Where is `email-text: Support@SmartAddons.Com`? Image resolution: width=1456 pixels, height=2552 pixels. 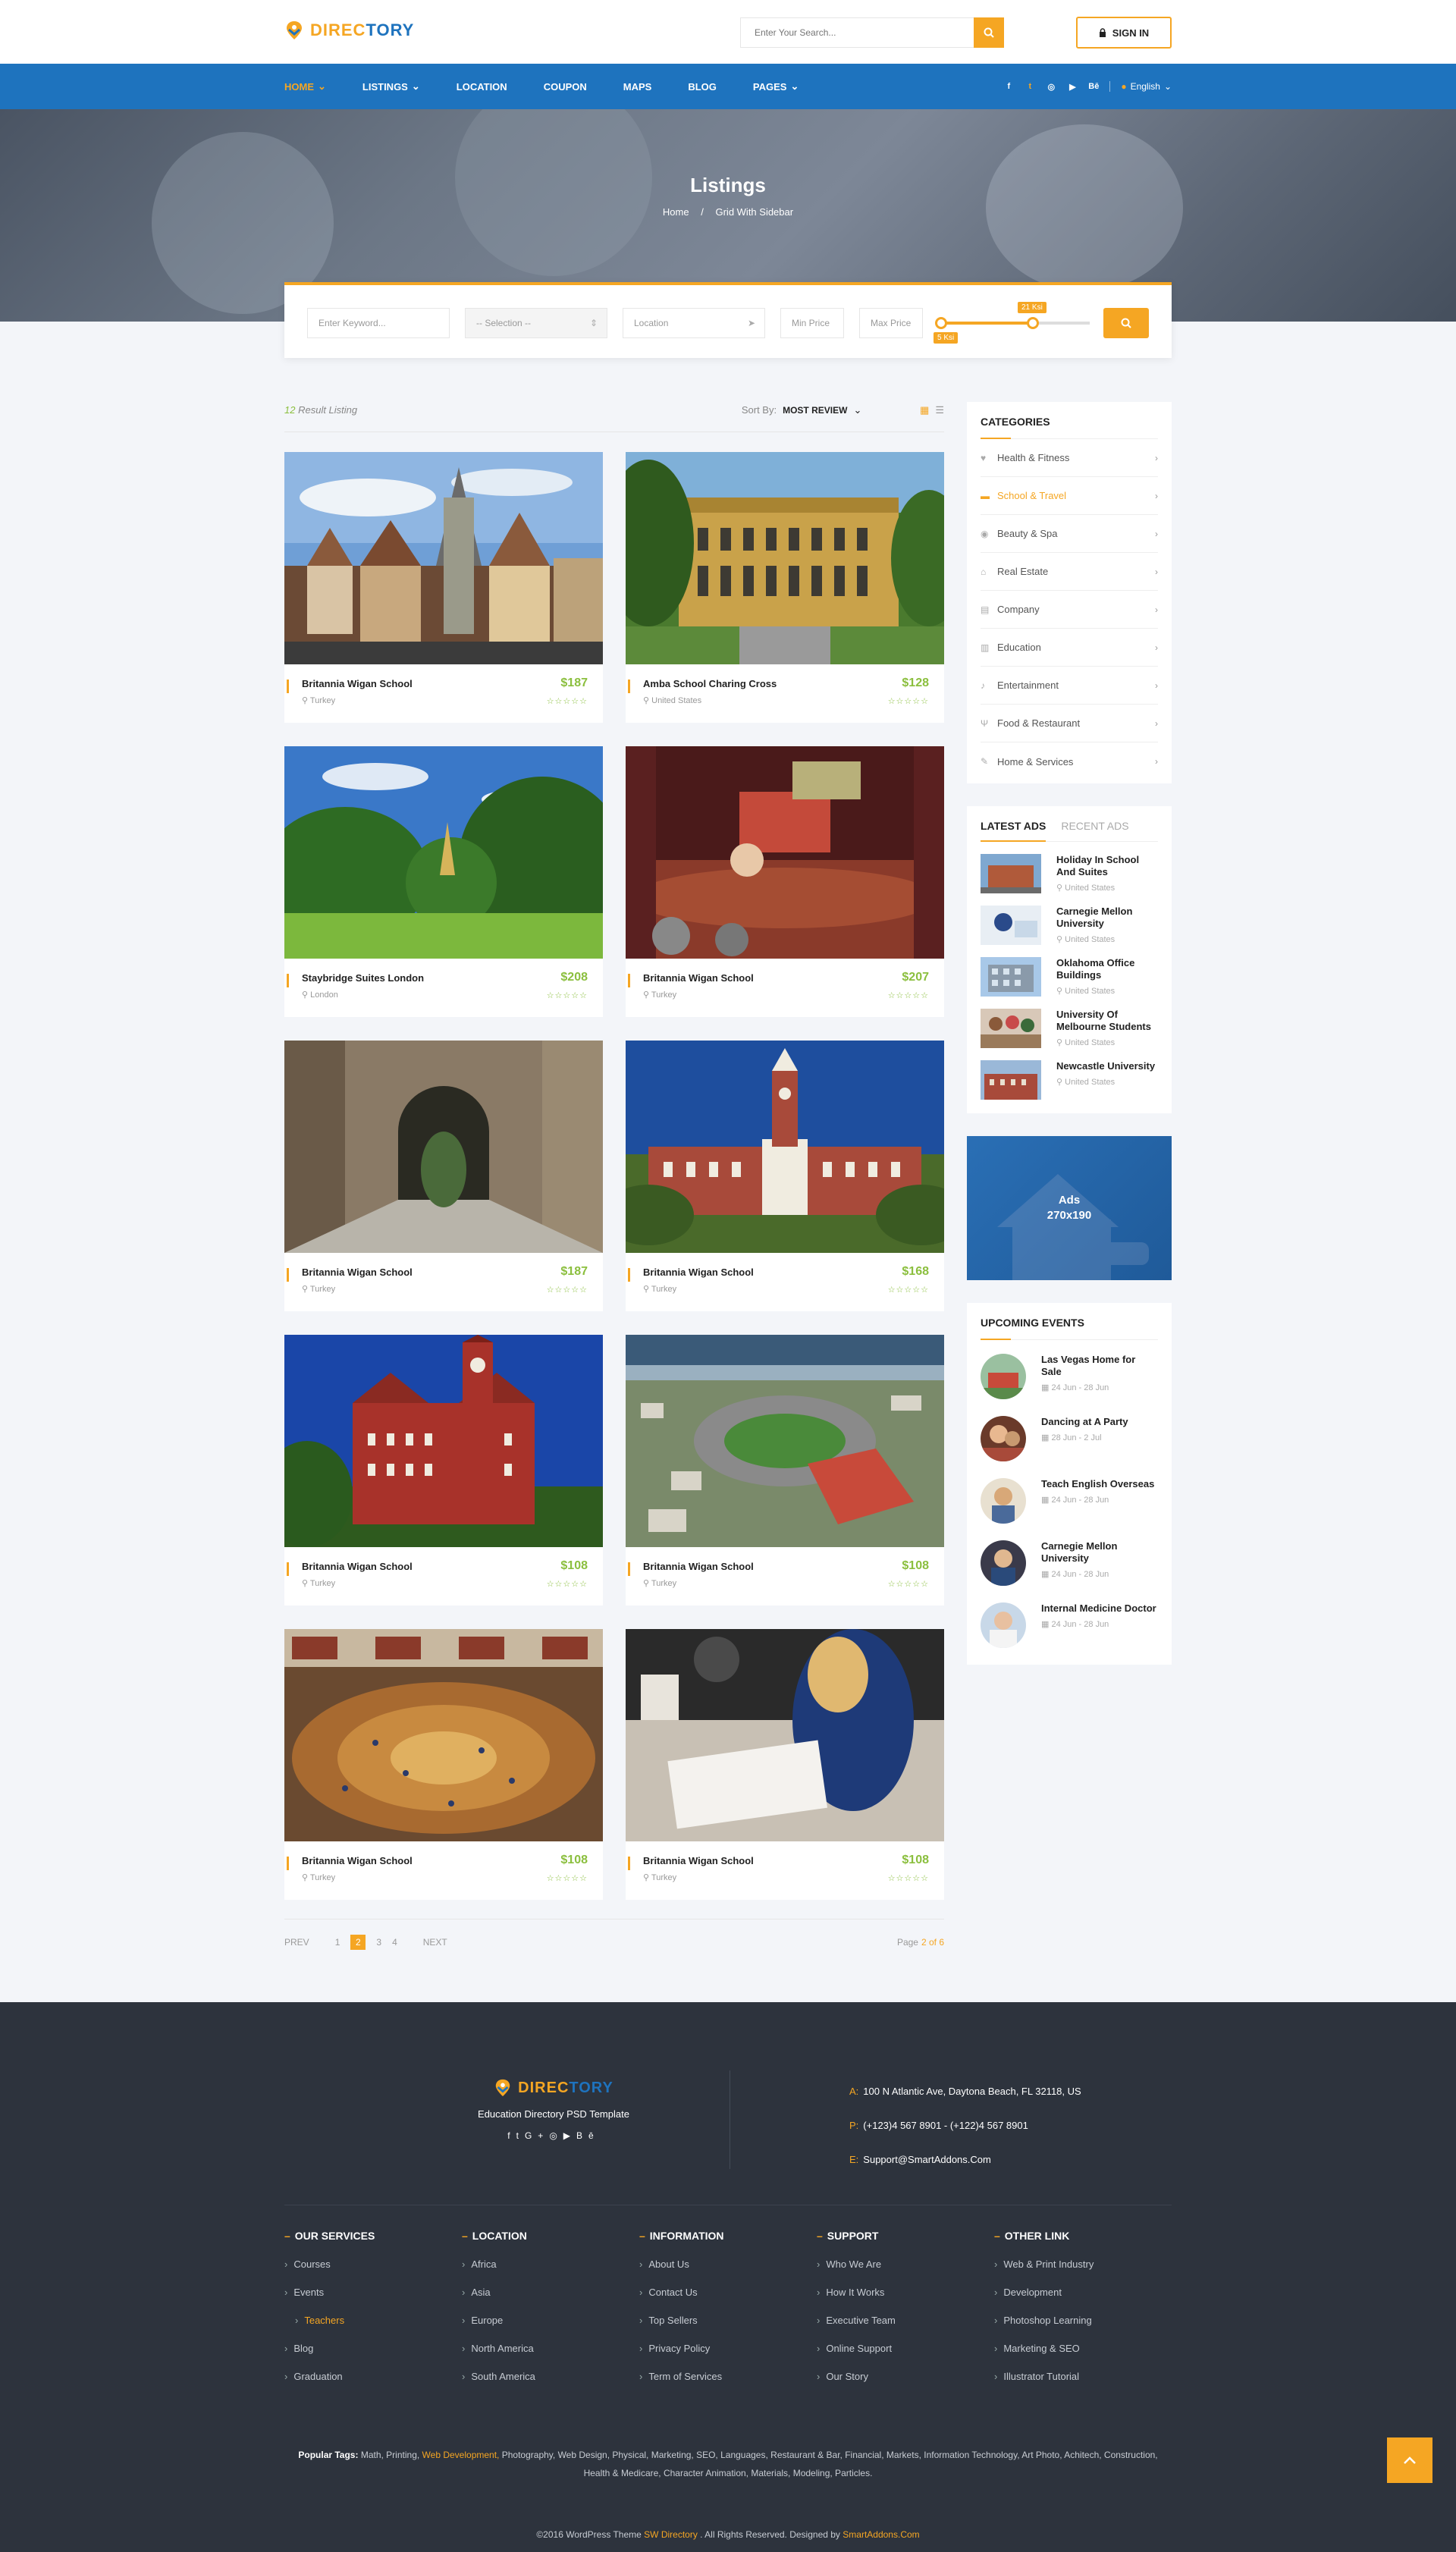 email-text: Support@SmartAddons.Com is located at coordinates (927, 2159).